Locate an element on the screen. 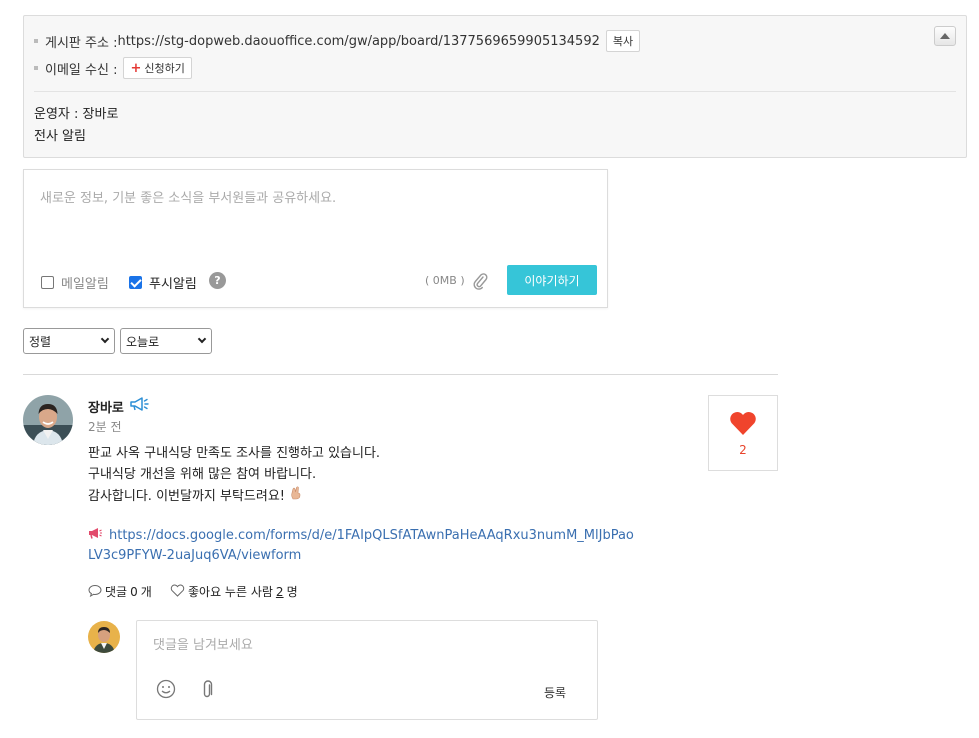 This screenshot has height=738, width=979. push-alert-label: 푸시알림 is located at coordinates (173, 284).